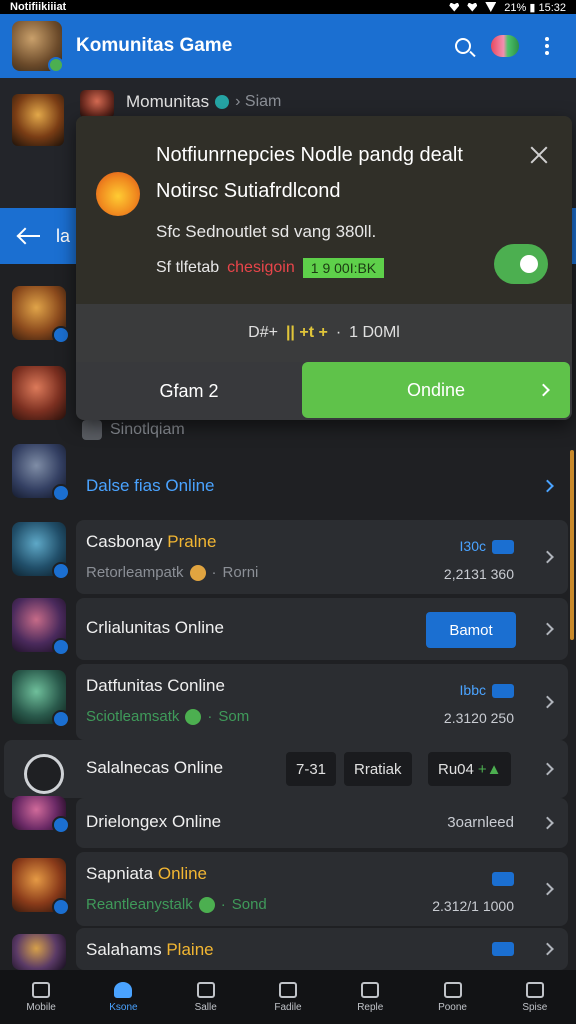 This screenshot has width=576, height=1024. What do you see at coordinates (44, 774) in the screenshot?
I see `help-icon` at bounding box center [44, 774].